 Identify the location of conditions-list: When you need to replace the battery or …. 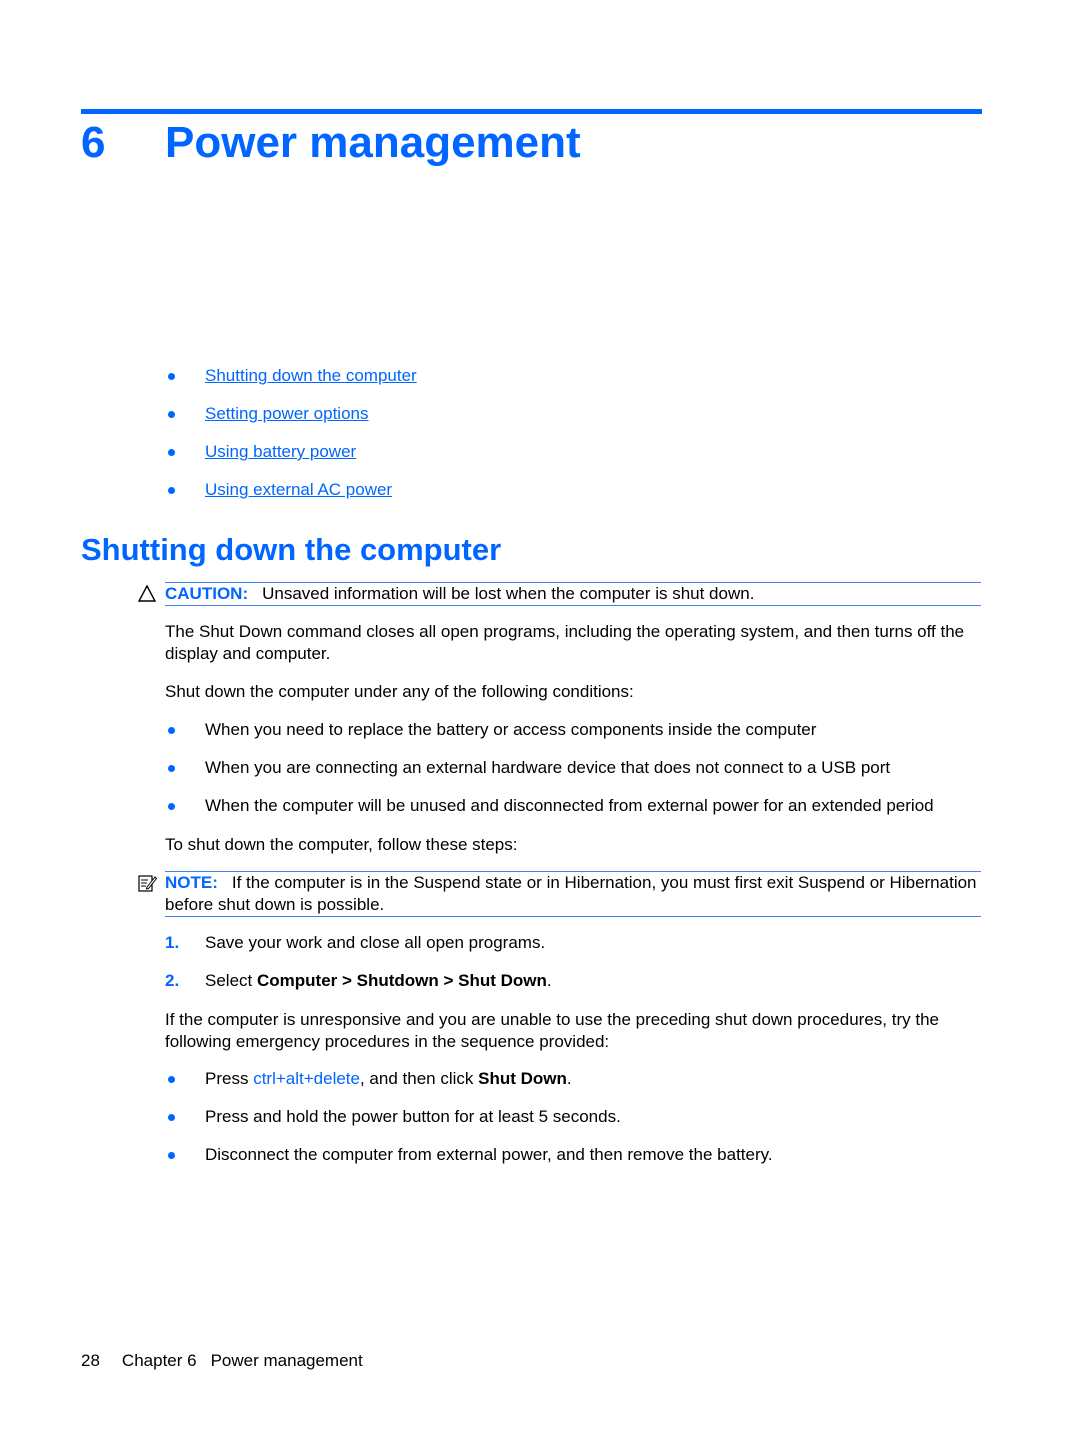
(549, 777).